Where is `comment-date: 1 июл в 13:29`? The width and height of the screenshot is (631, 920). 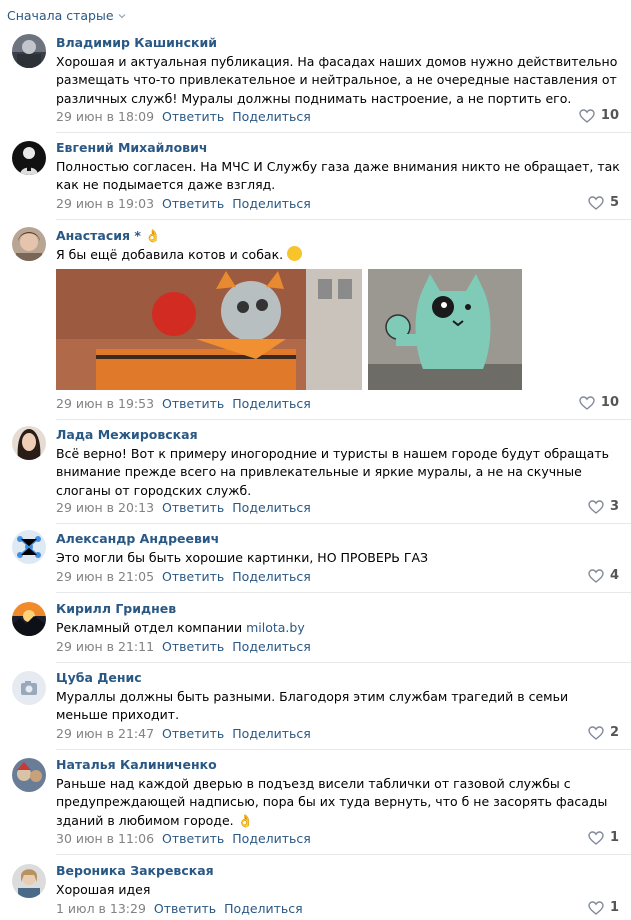 comment-date: 1 июл в 13:29 is located at coordinates (101, 908).